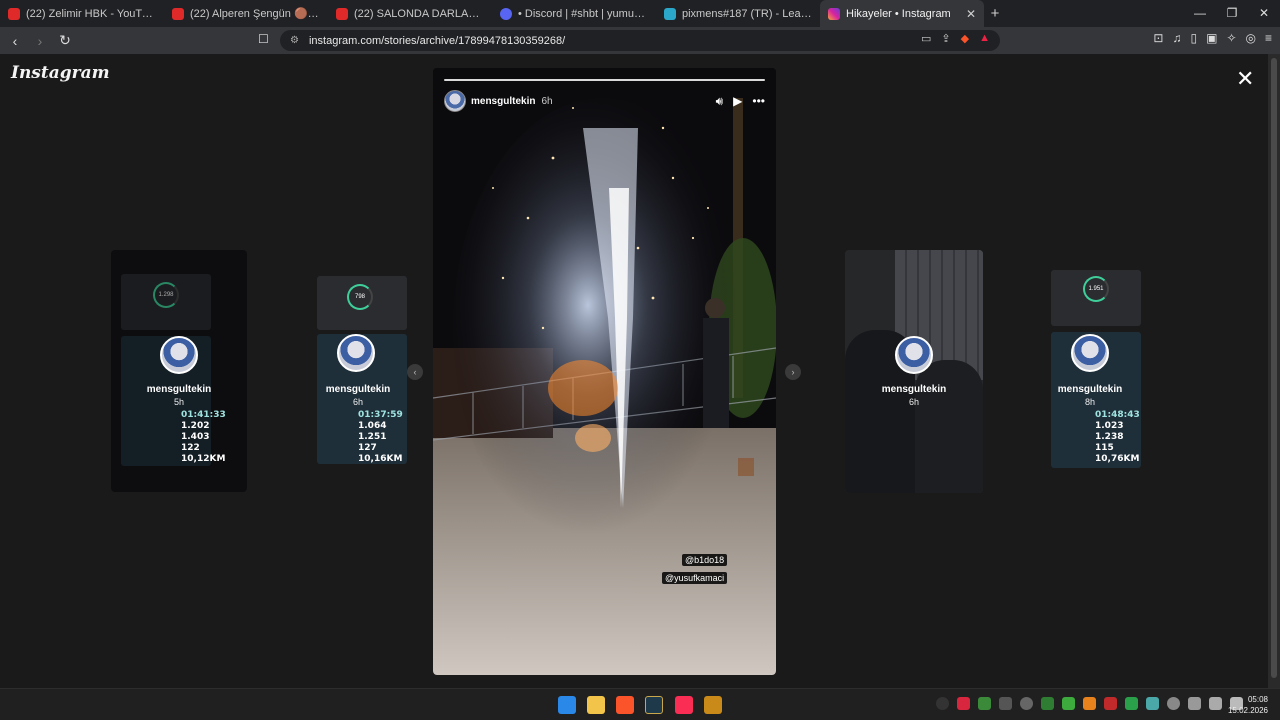  I want to click on steam-icon, so click(942, 703).